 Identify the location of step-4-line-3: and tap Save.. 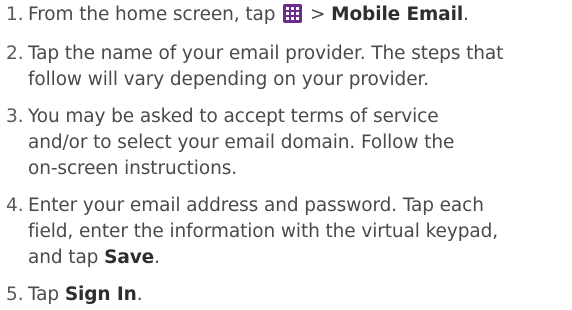
(94, 258).